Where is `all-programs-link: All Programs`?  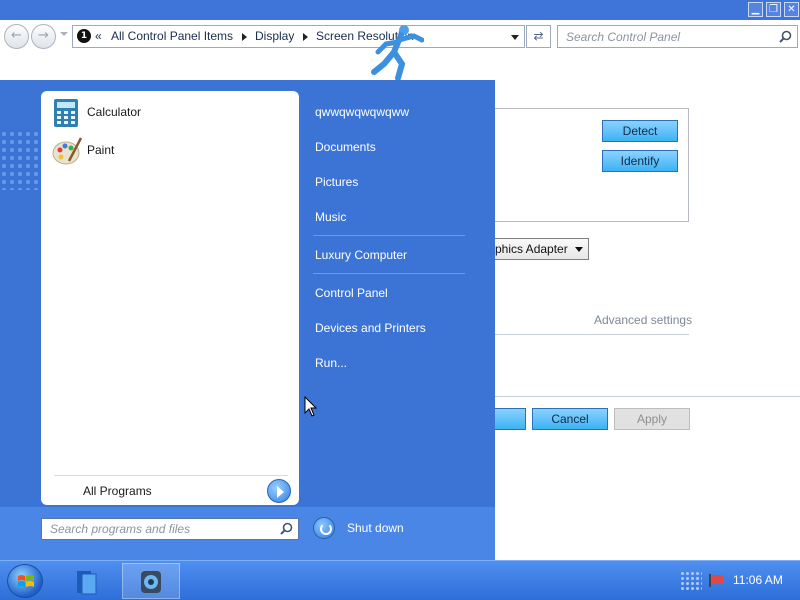
all-programs-link: All Programs is located at coordinates (117, 491).